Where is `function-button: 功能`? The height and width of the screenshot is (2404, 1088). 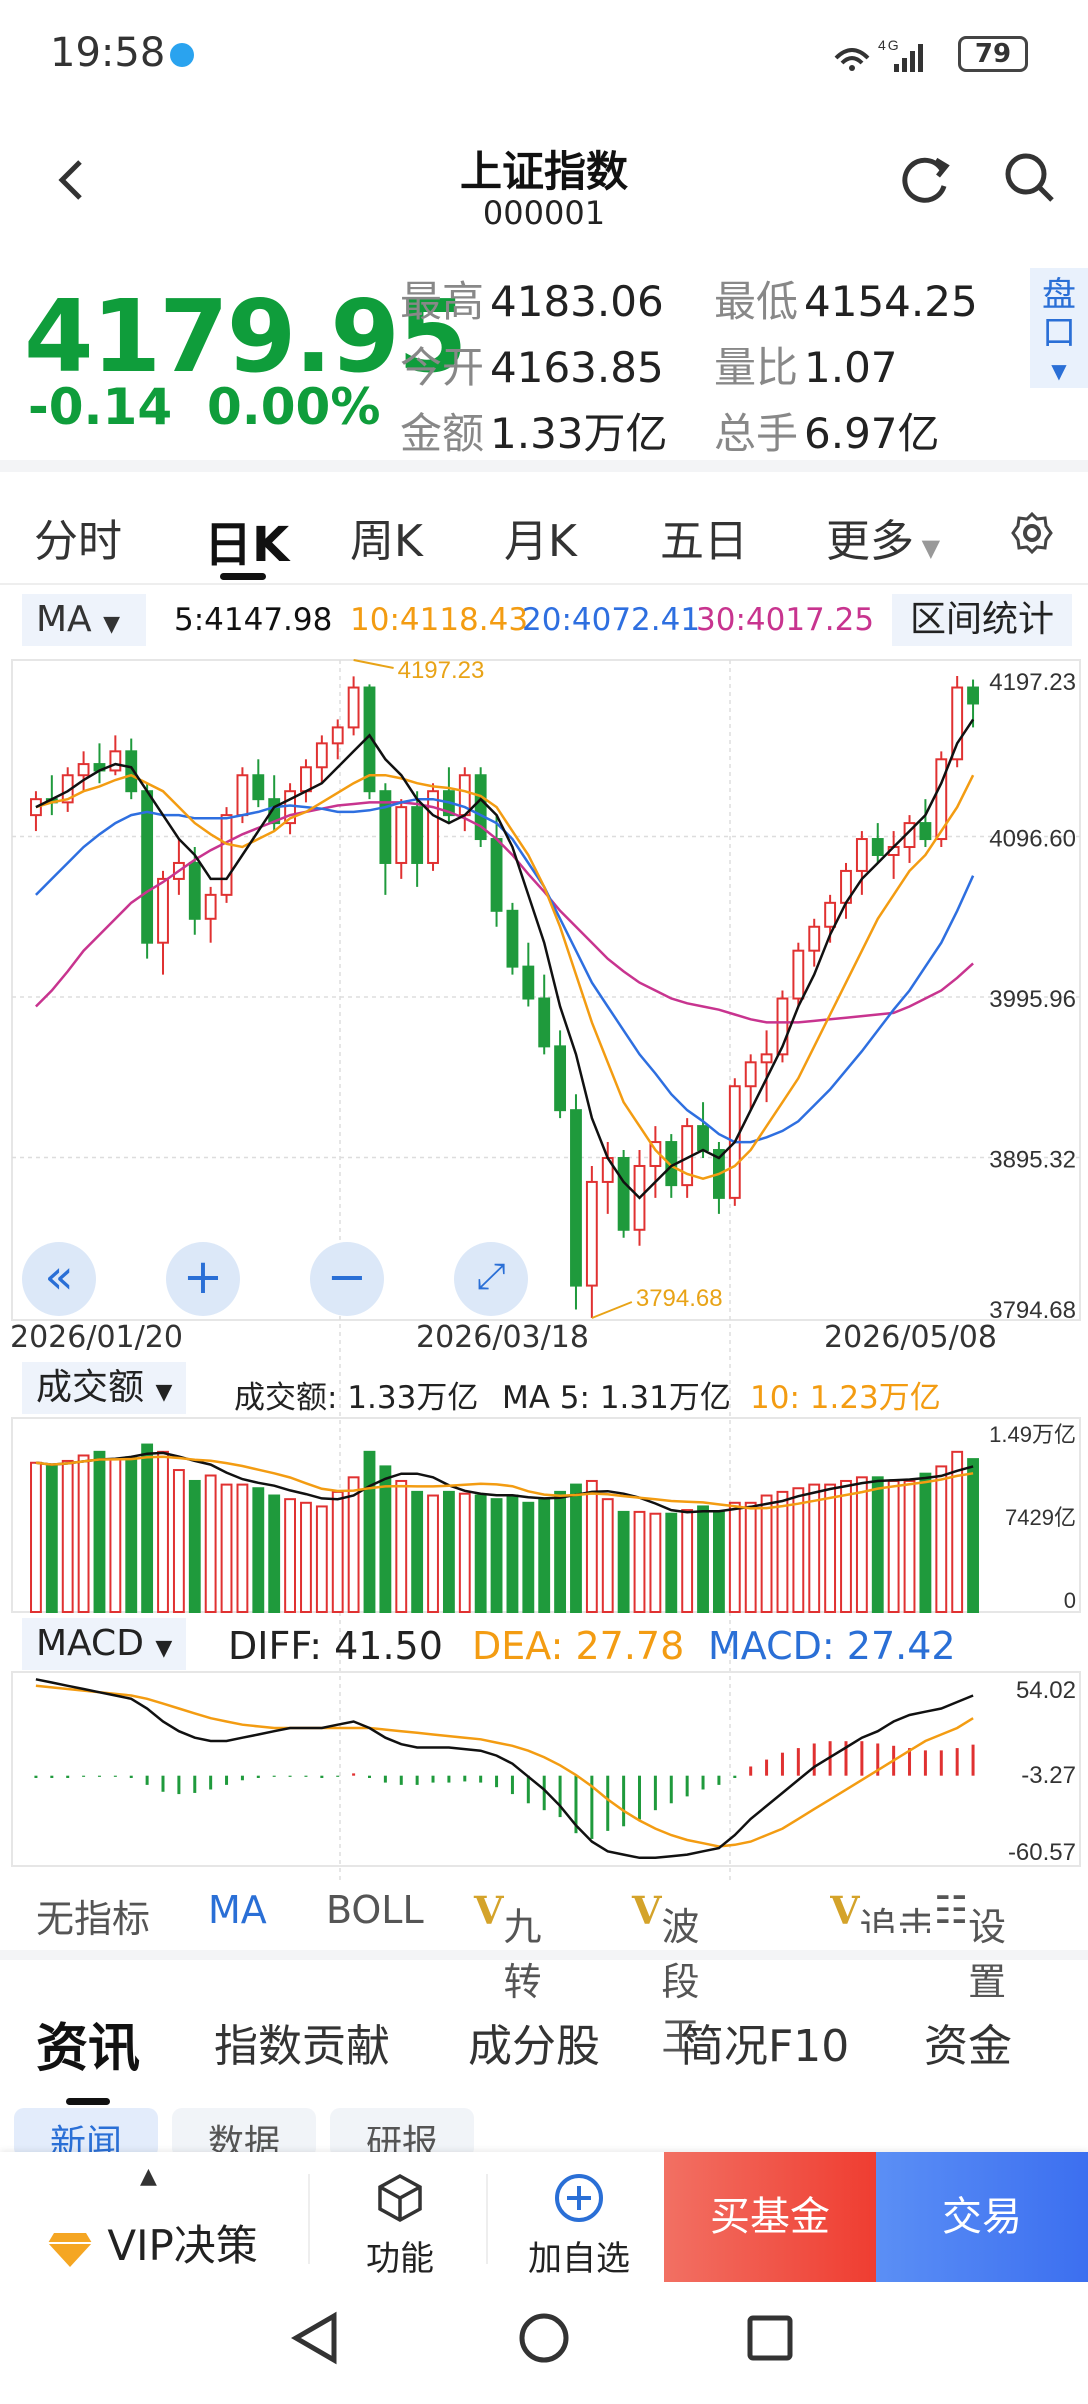 function-button: 功能 is located at coordinates (400, 2217).